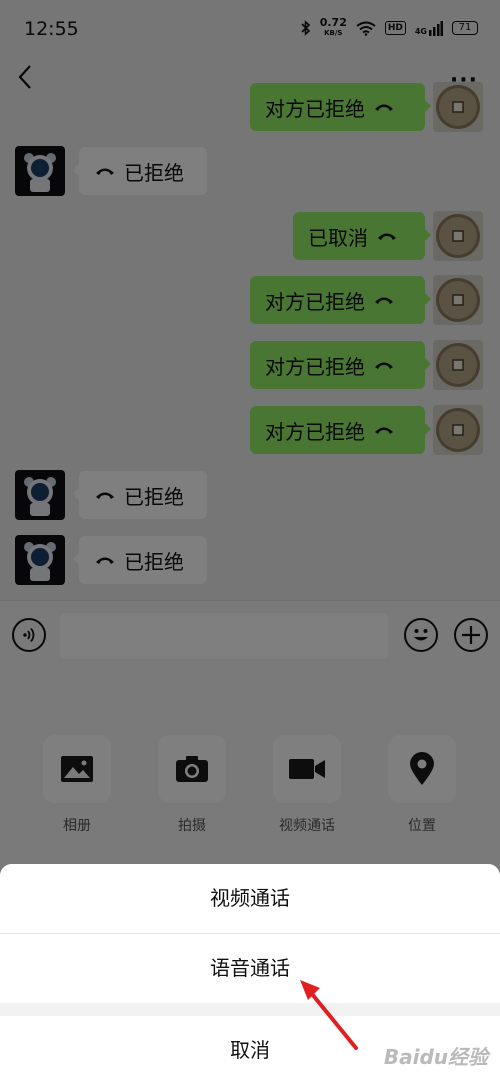 This screenshot has width=500, height=1084. I want to click on annotation-arrow-icon, so click(329, 1015).